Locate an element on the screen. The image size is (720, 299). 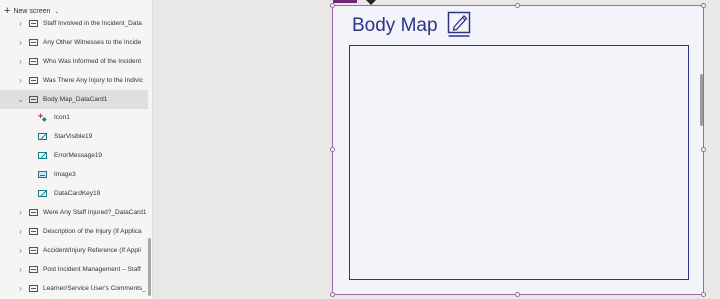
tree-item-label: Were Any Staff Injured?_DataCard1 is located at coordinates (95, 212).